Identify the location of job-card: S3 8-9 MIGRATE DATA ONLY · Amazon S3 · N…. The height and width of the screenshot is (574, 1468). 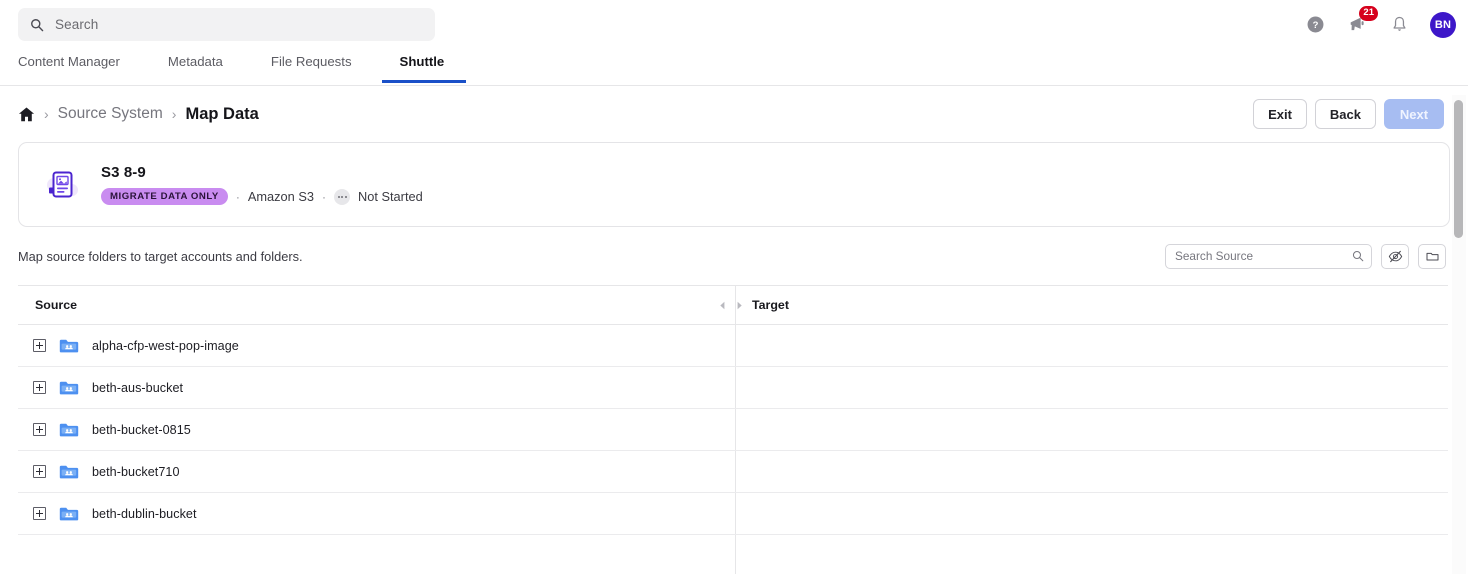
(734, 184).